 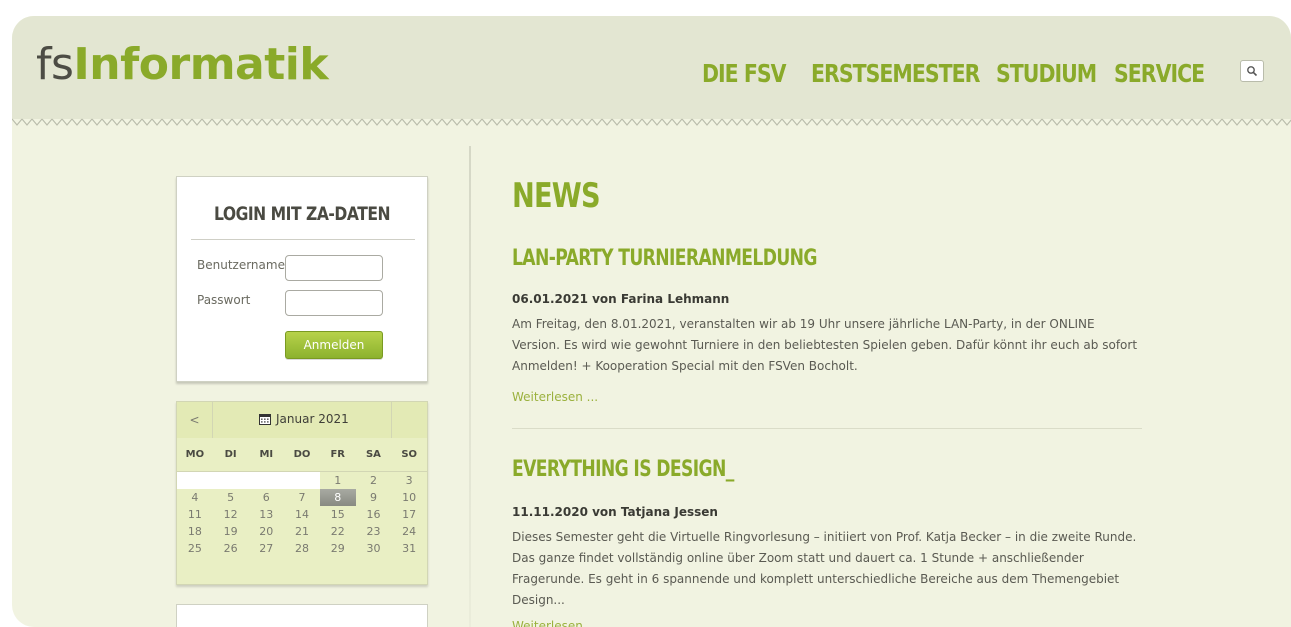 What do you see at coordinates (338, 514) in the screenshot?
I see `calendar-day: 15` at bounding box center [338, 514].